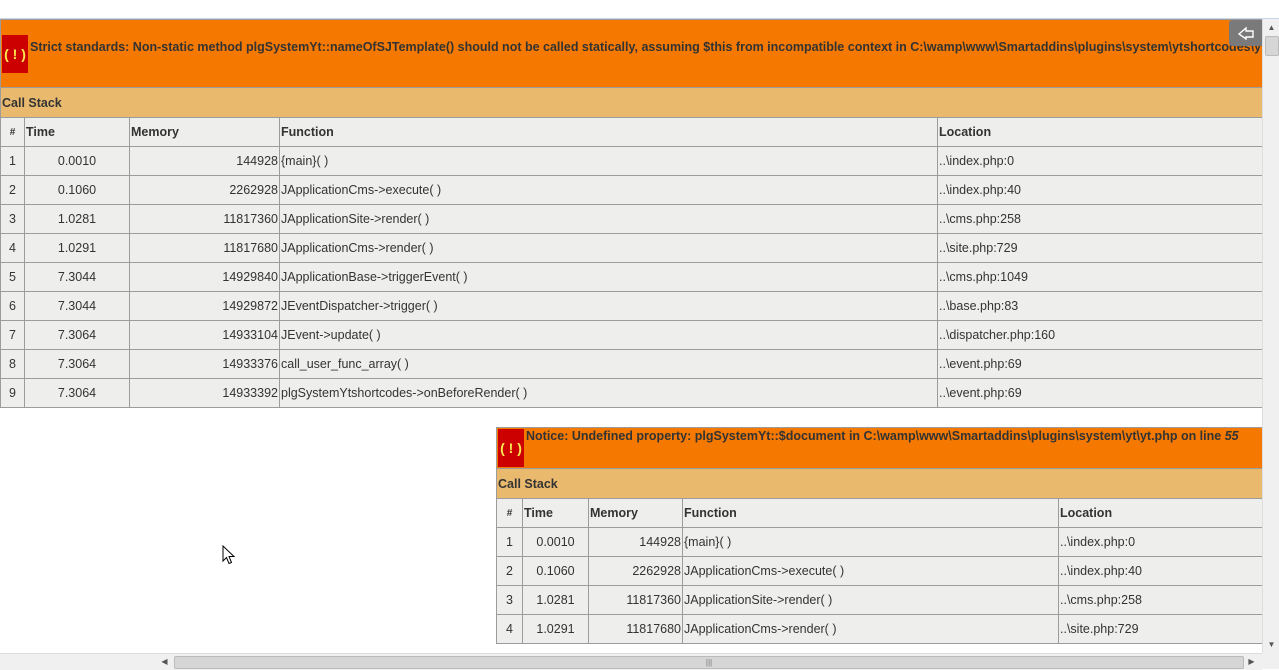  I want to click on row-index: 9, so click(12, 393).